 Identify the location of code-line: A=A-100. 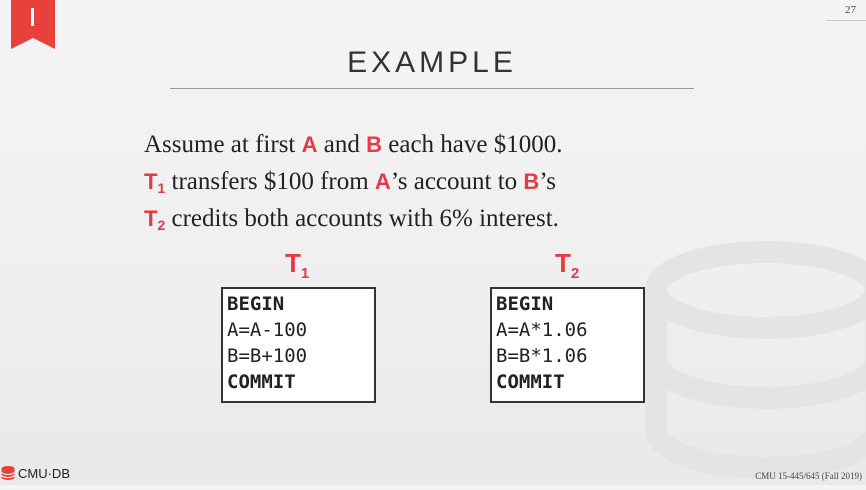
(267, 330).